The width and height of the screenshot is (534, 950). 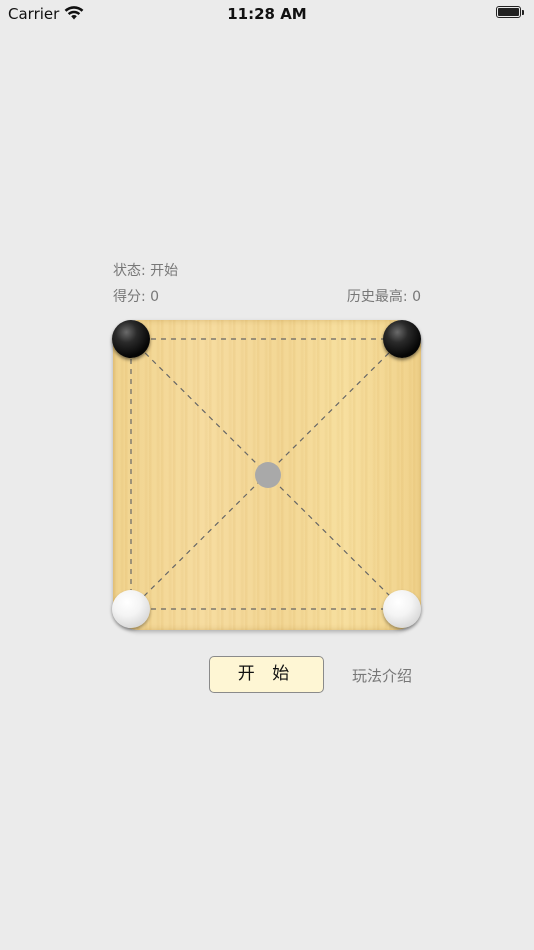 I want to click on empty-point-center, so click(x=268, y=475).